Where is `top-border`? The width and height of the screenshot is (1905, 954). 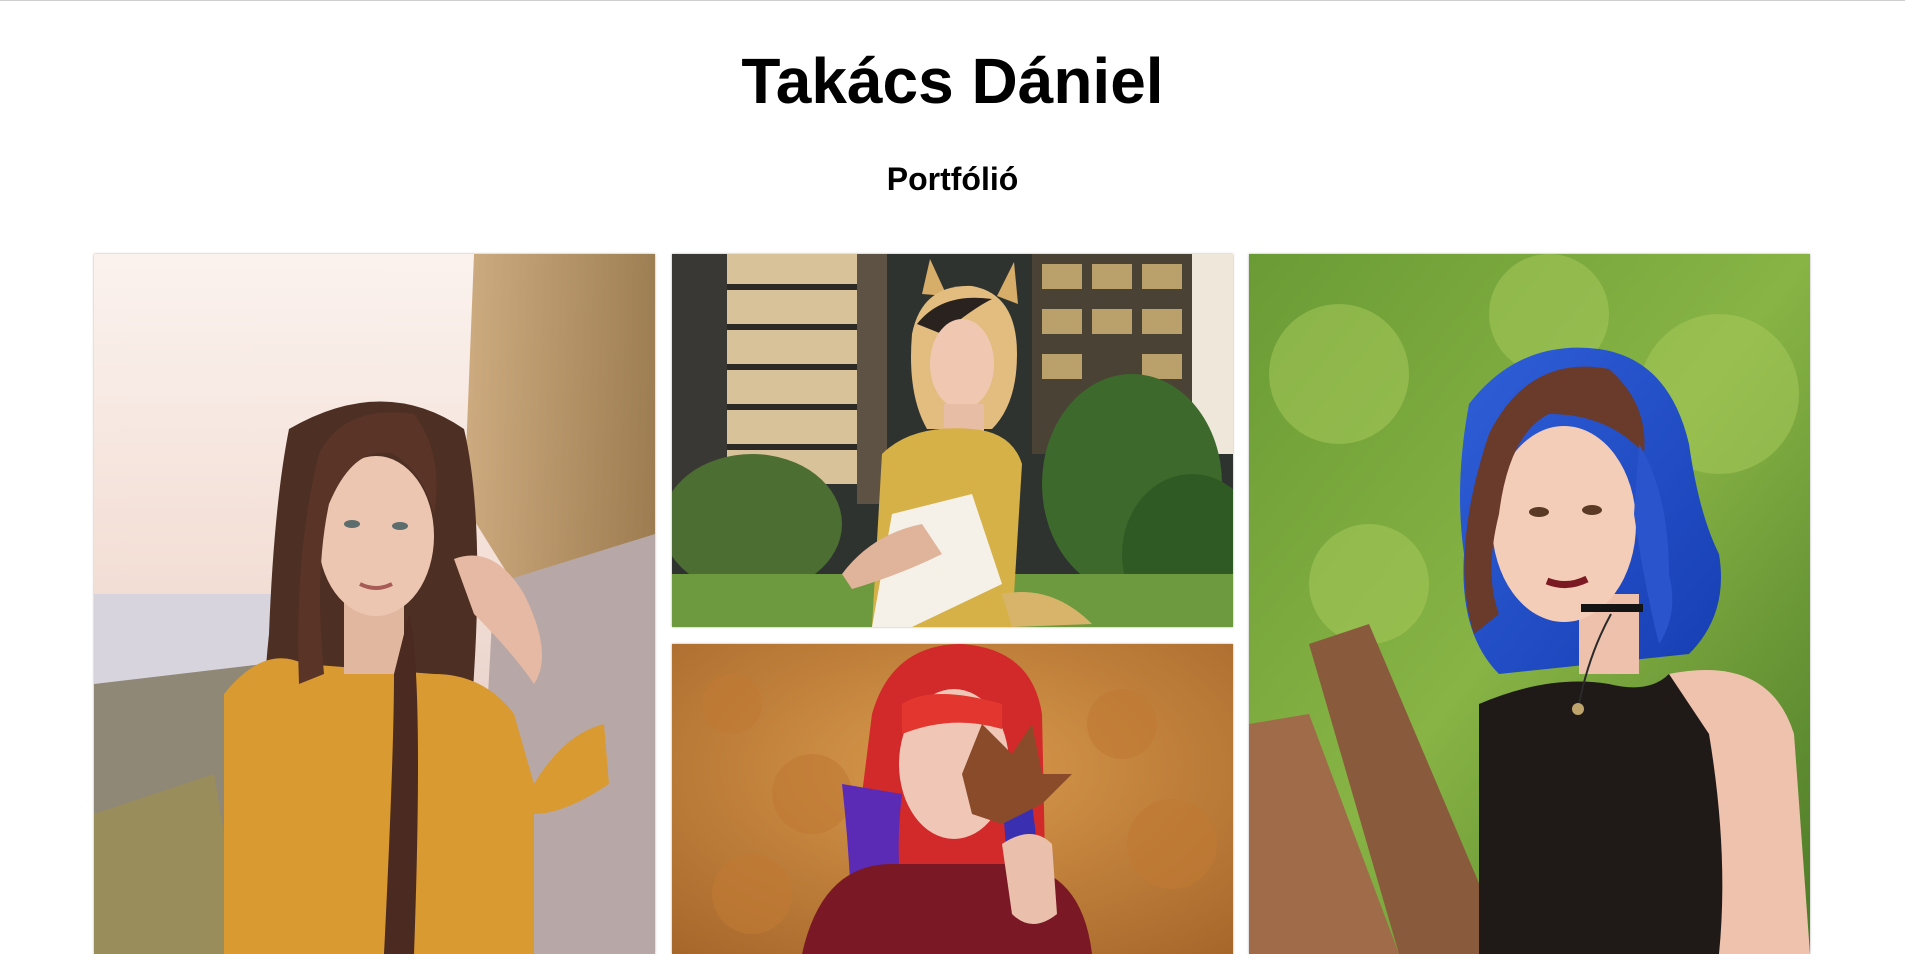
top-border is located at coordinates (952, 0).